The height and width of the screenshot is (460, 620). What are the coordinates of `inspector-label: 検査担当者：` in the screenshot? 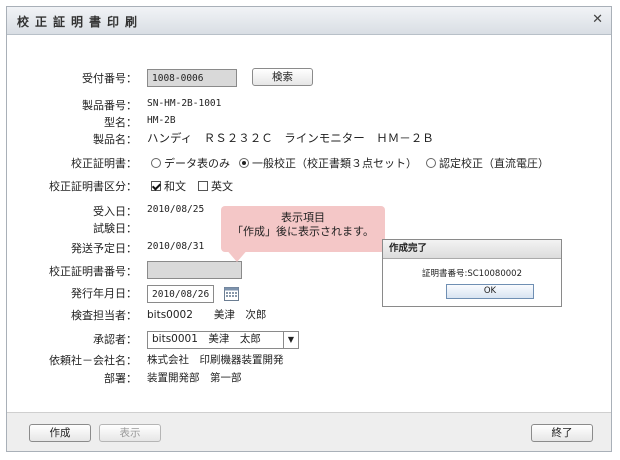 It's located at (104, 315).